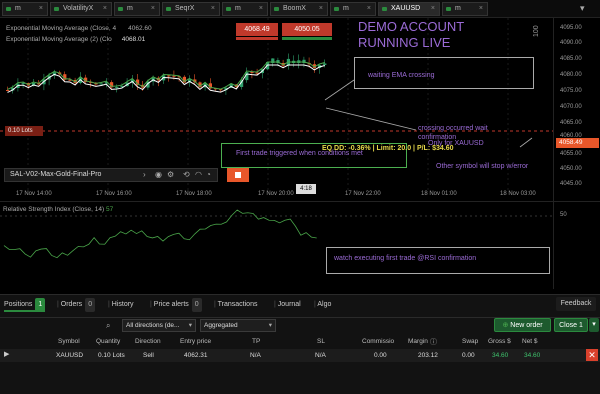 This screenshot has width=600, height=394. Describe the element at coordinates (24, 131) in the screenshot. I see `position-lots-label: 0.10 Lots` at that location.